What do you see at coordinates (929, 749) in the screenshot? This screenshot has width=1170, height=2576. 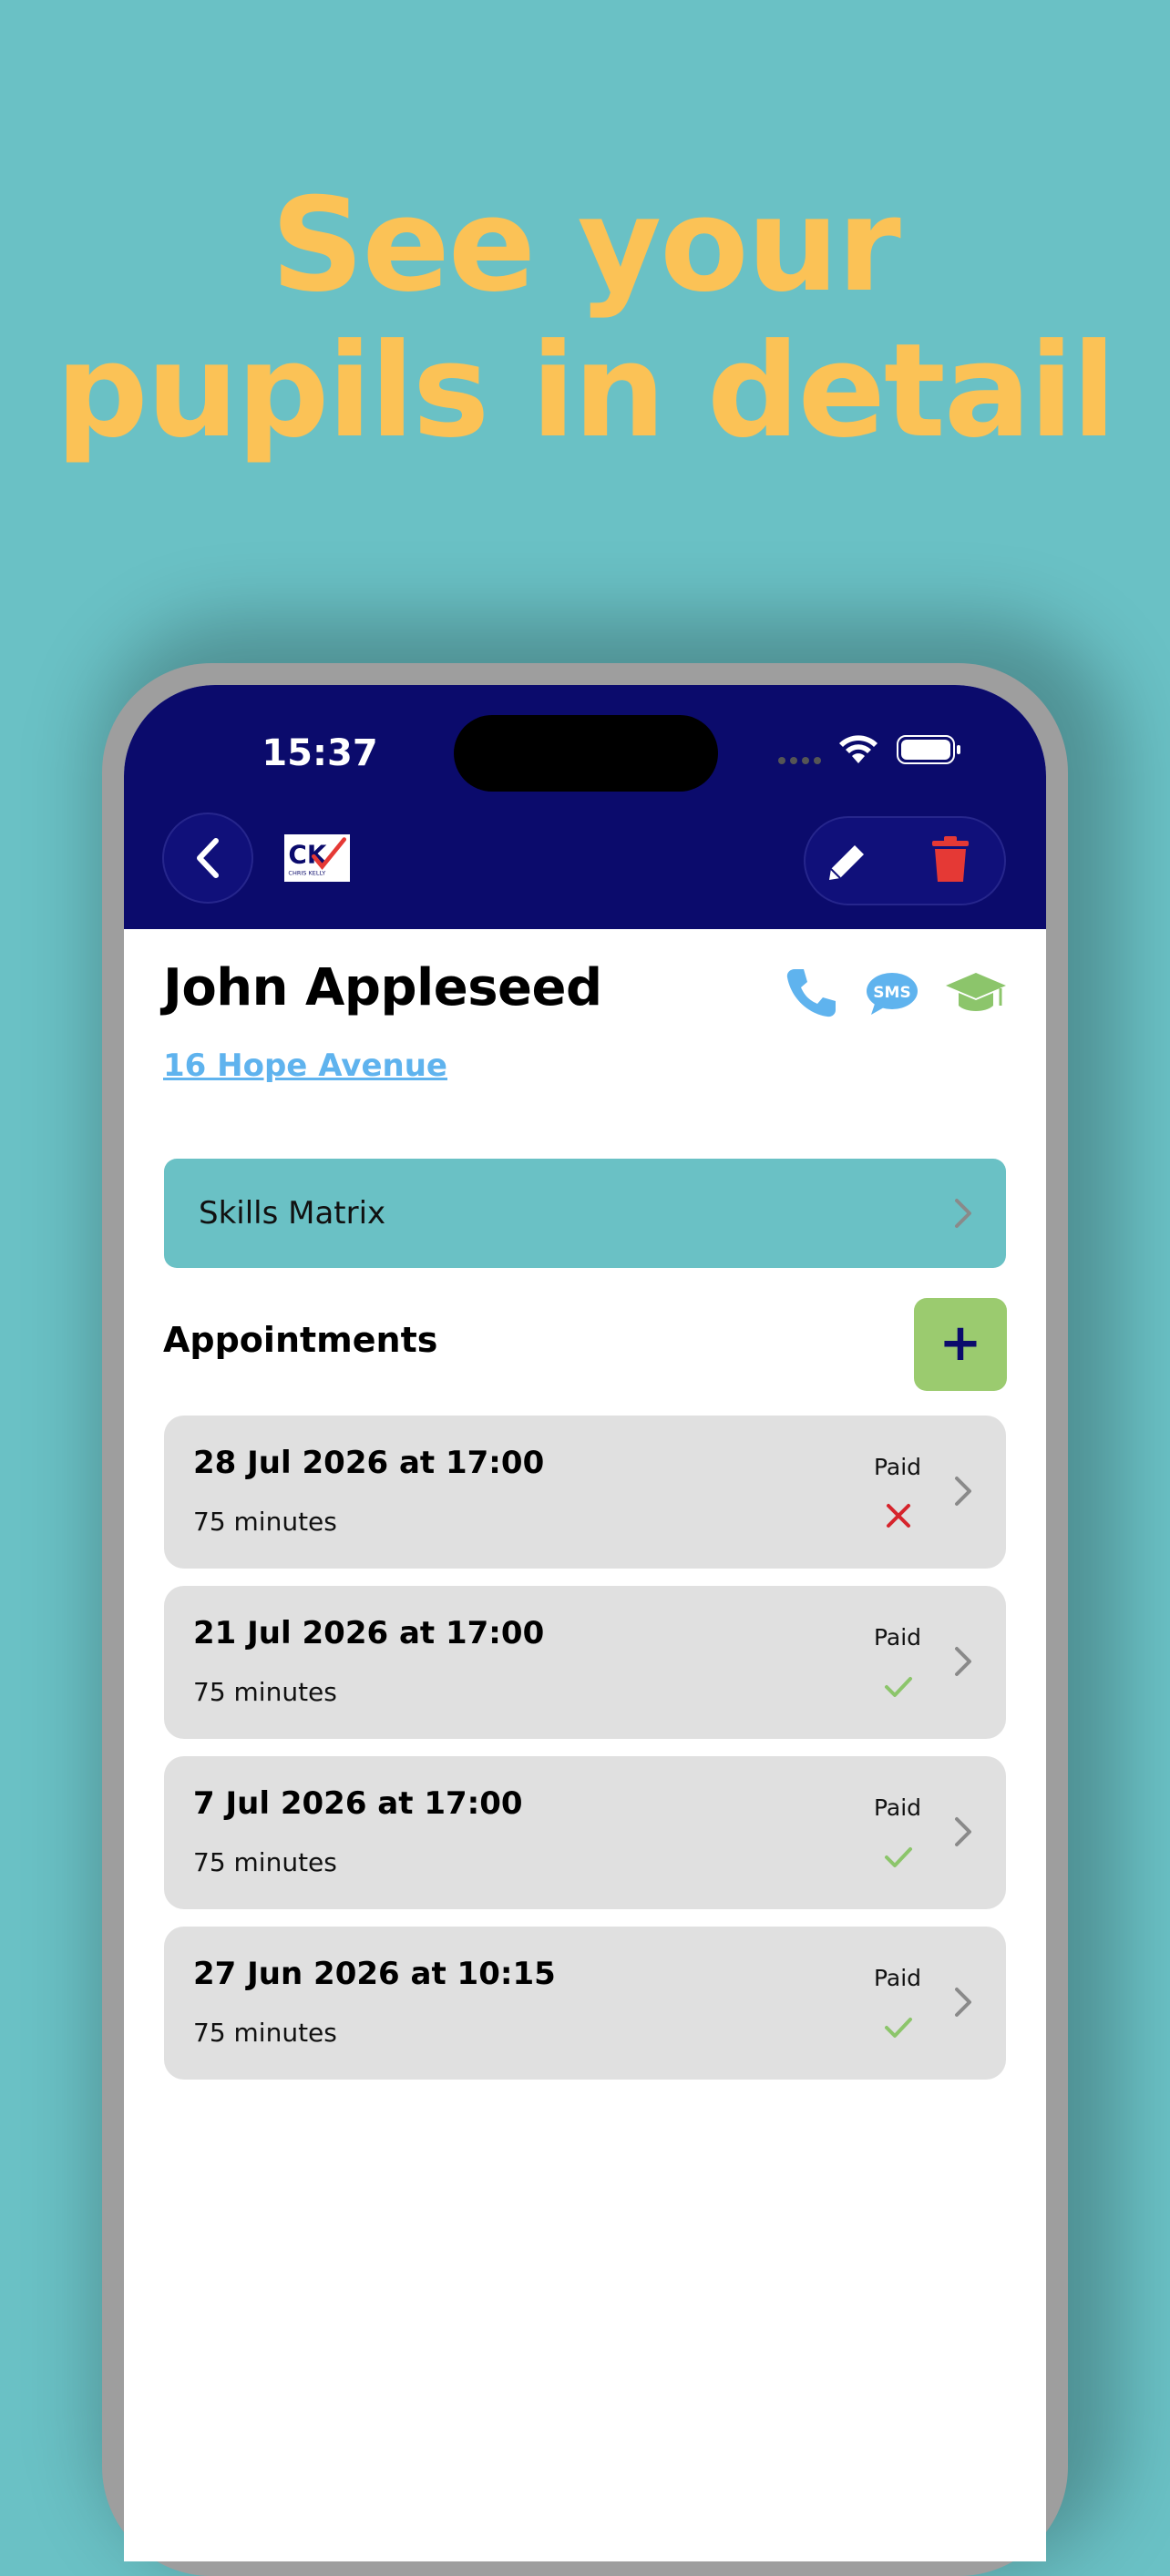 I see `battery-icon` at bounding box center [929, 749].